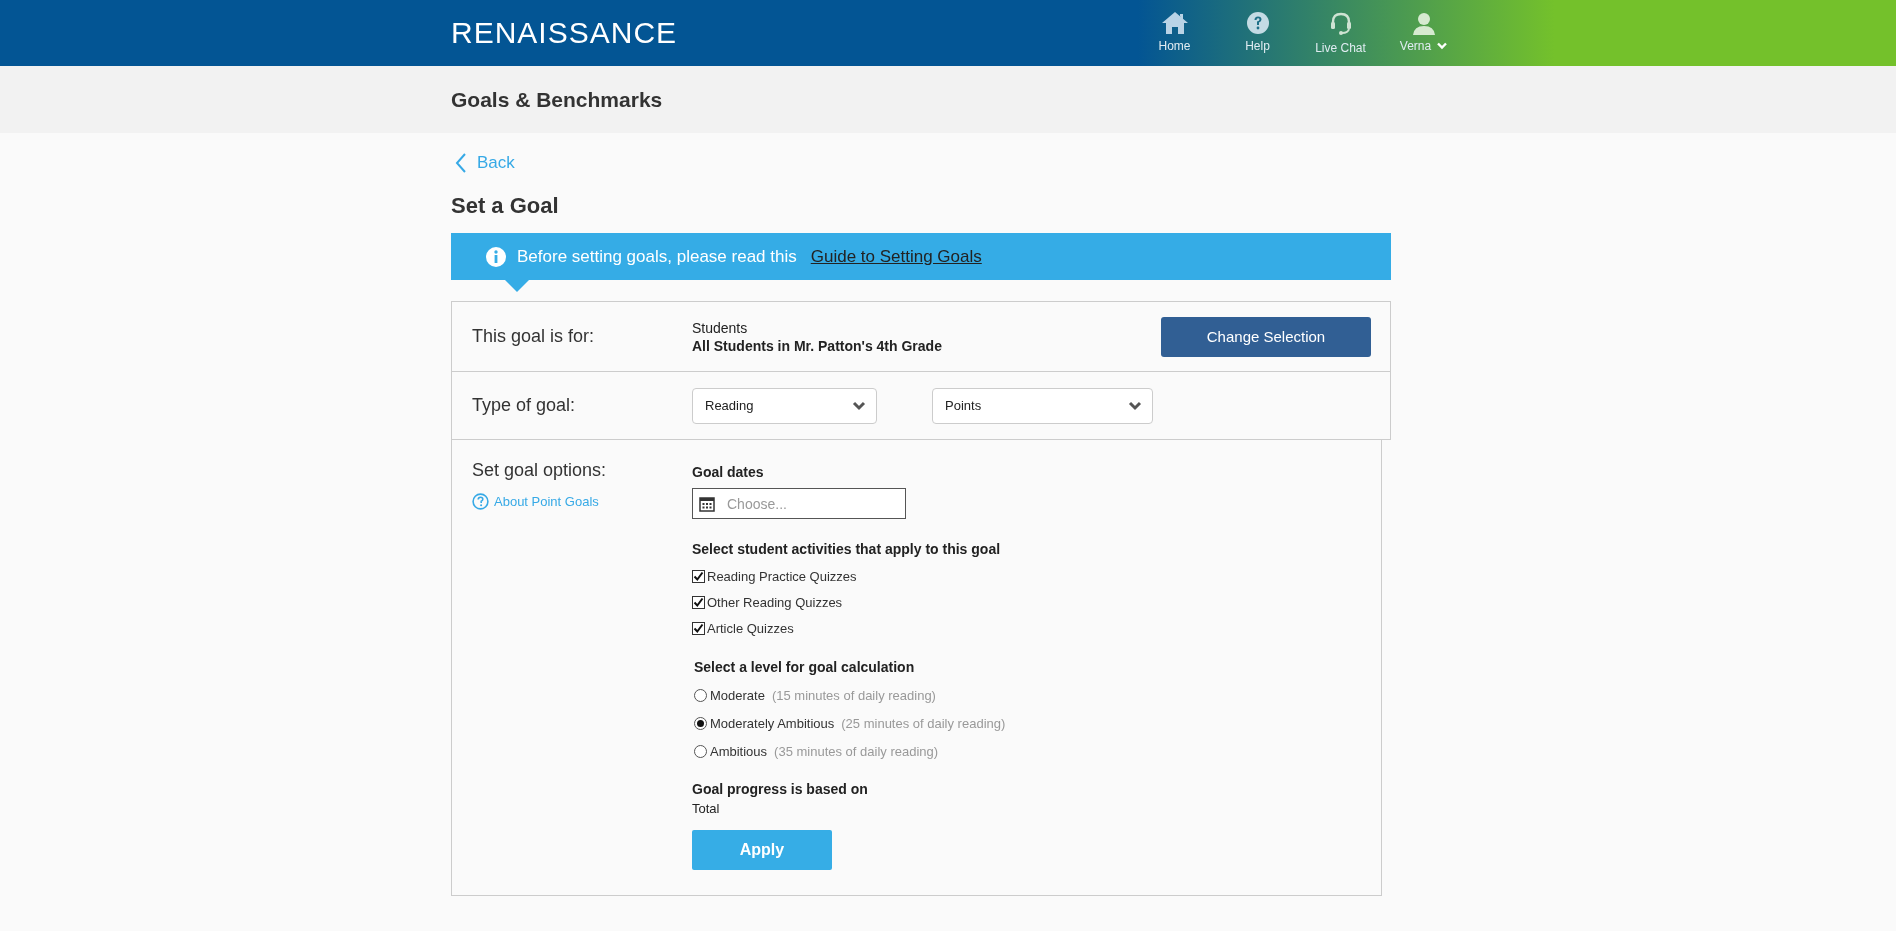  I want to click on nav-link: Help, so click(1257, 33).